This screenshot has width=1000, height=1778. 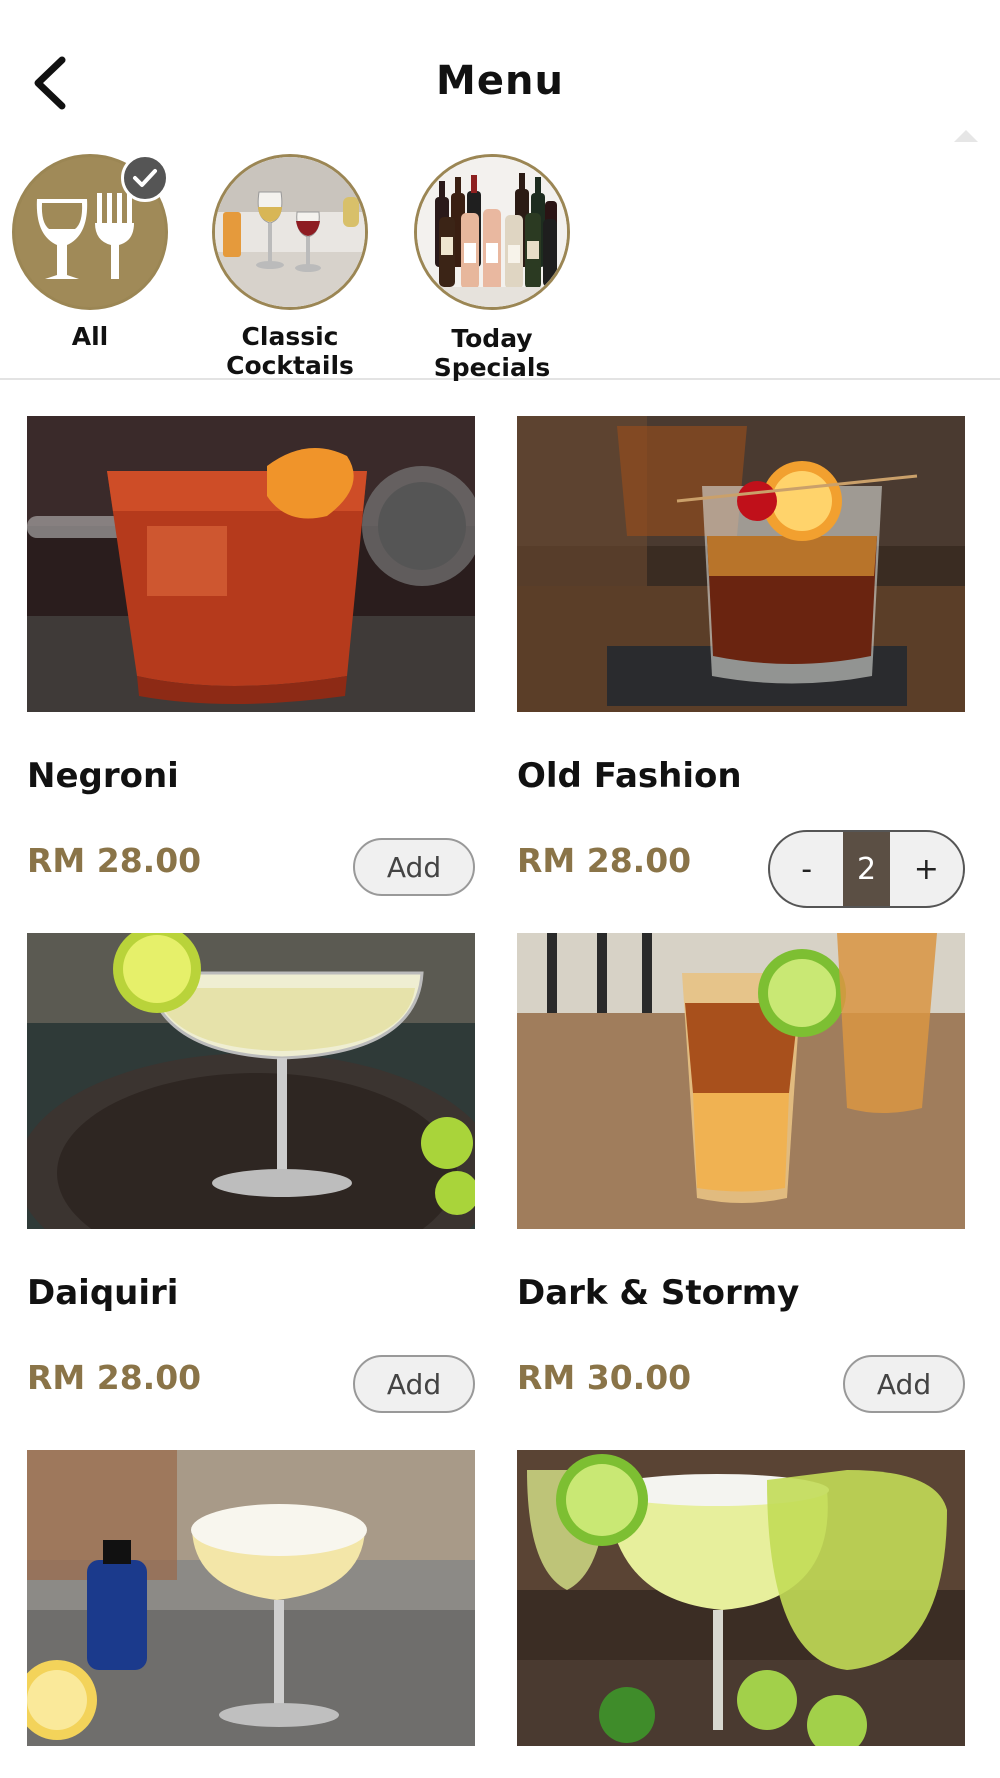 I want to click on item-name: Daiquiri, so click(x=103, y=1293).